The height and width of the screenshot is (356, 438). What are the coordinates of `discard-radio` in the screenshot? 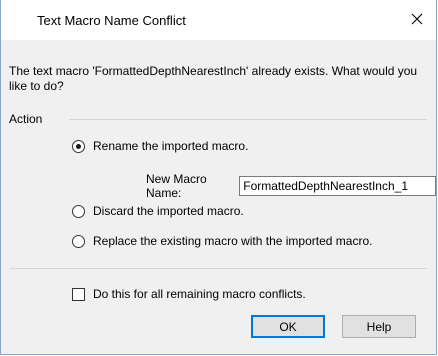 It's located at (78, 211).